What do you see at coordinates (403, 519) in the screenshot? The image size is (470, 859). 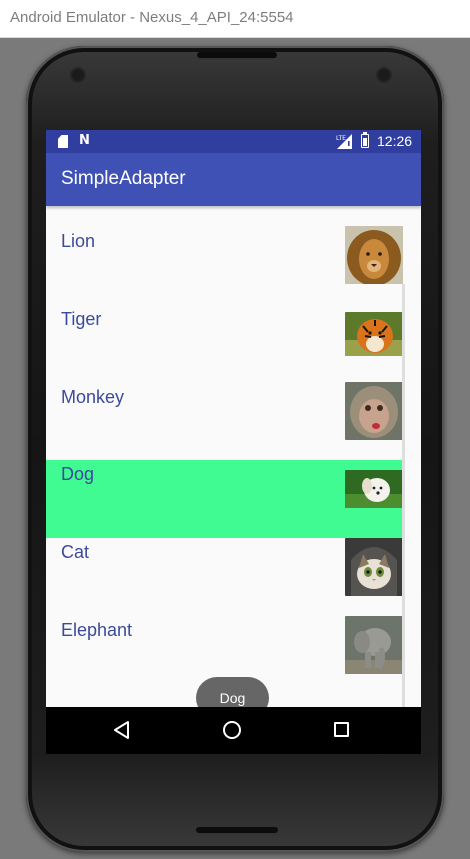 I see `list-scrollbar` at bounding box center [403, 519].